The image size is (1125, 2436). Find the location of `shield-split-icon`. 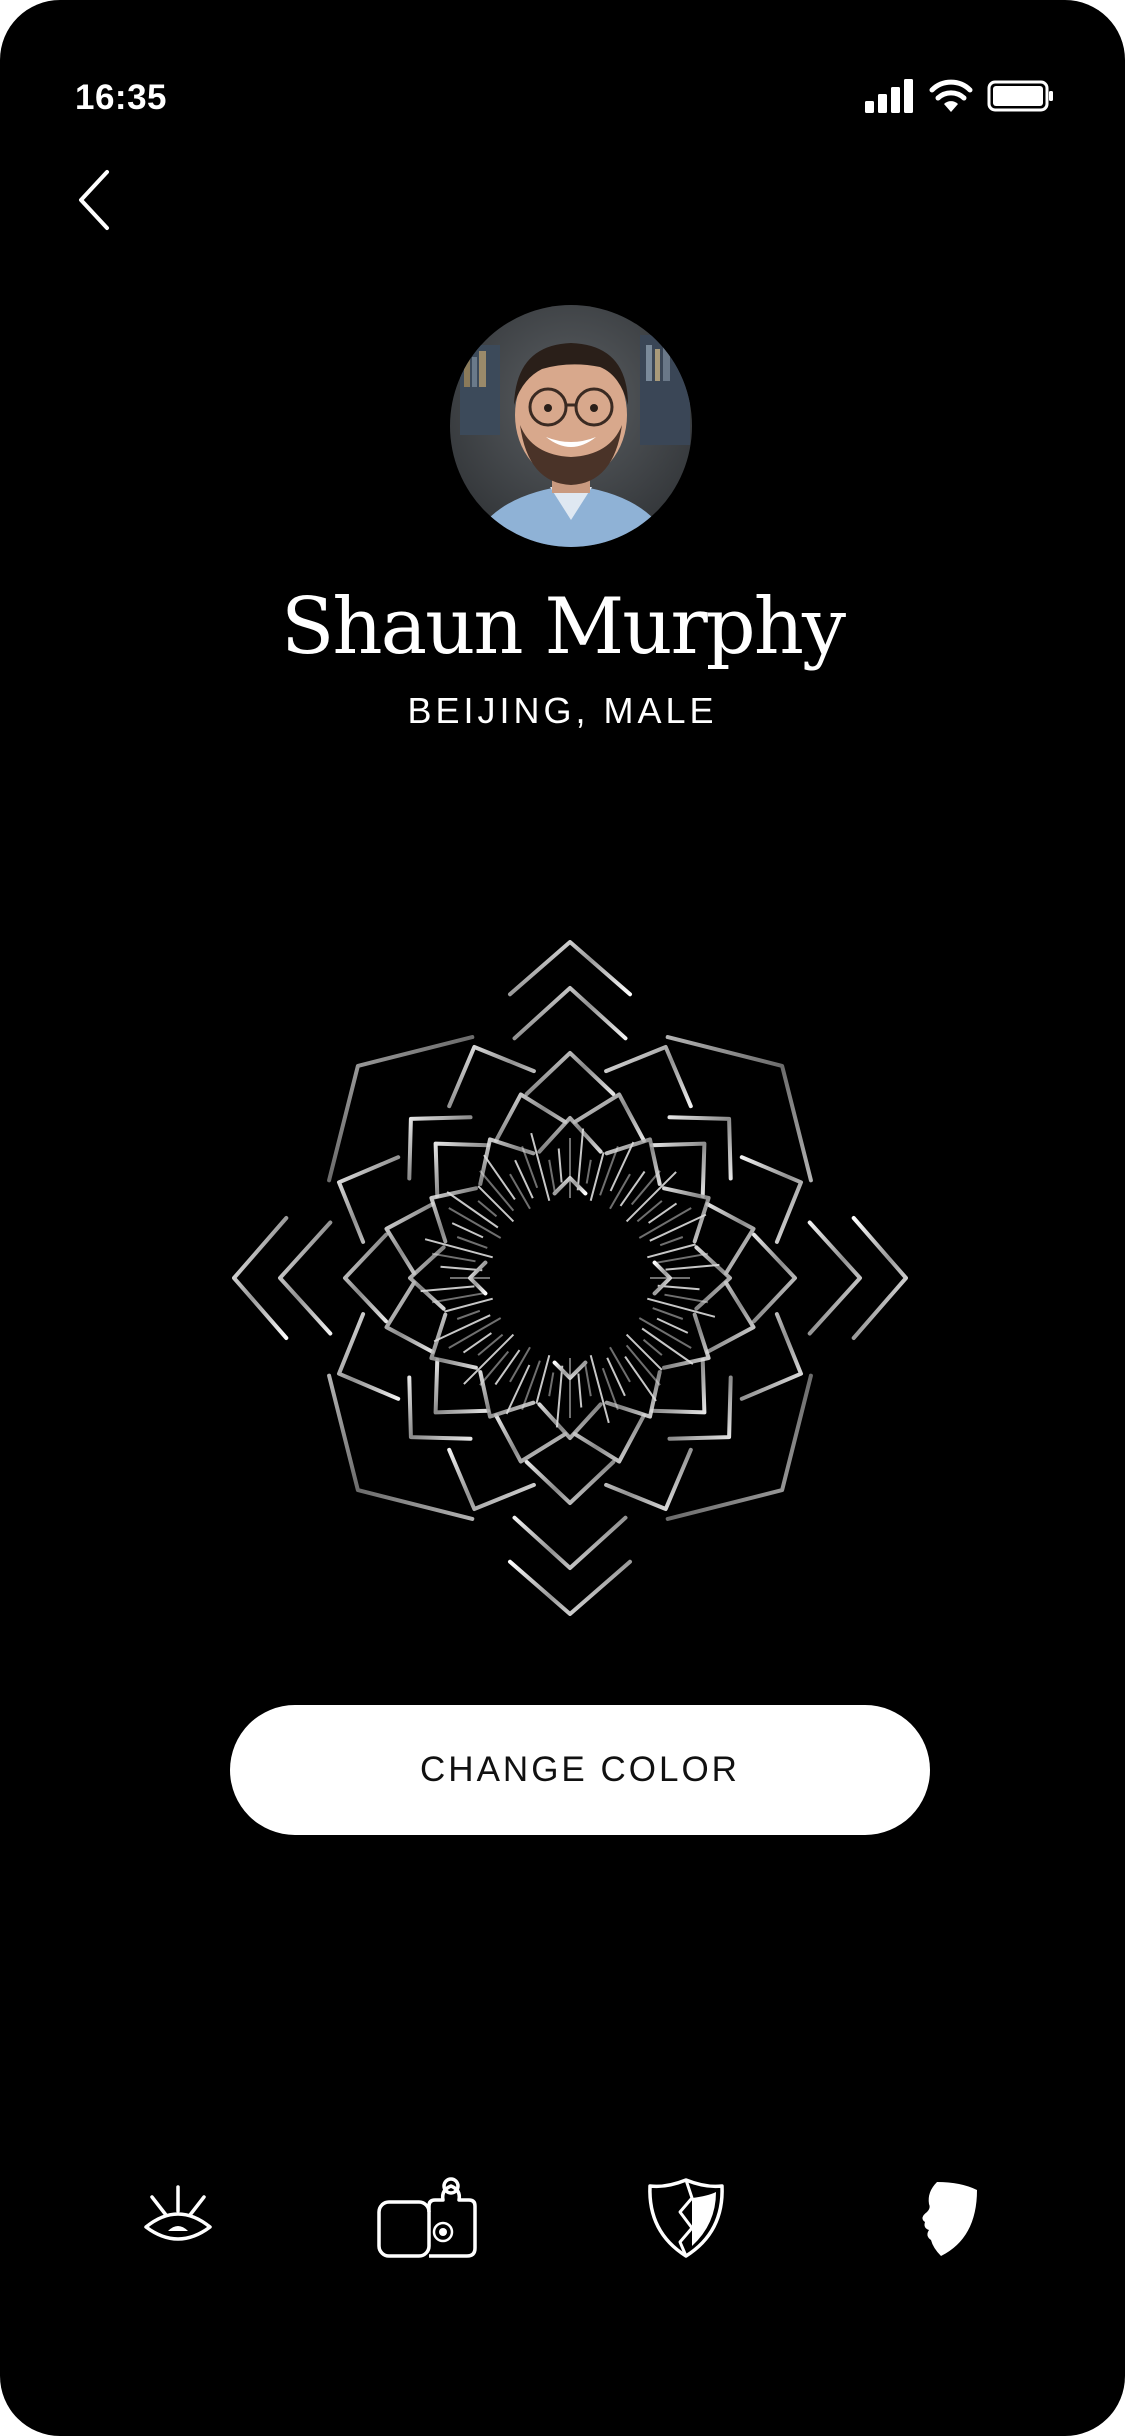

shield-split-icon is located at coordinates (686, 2220).